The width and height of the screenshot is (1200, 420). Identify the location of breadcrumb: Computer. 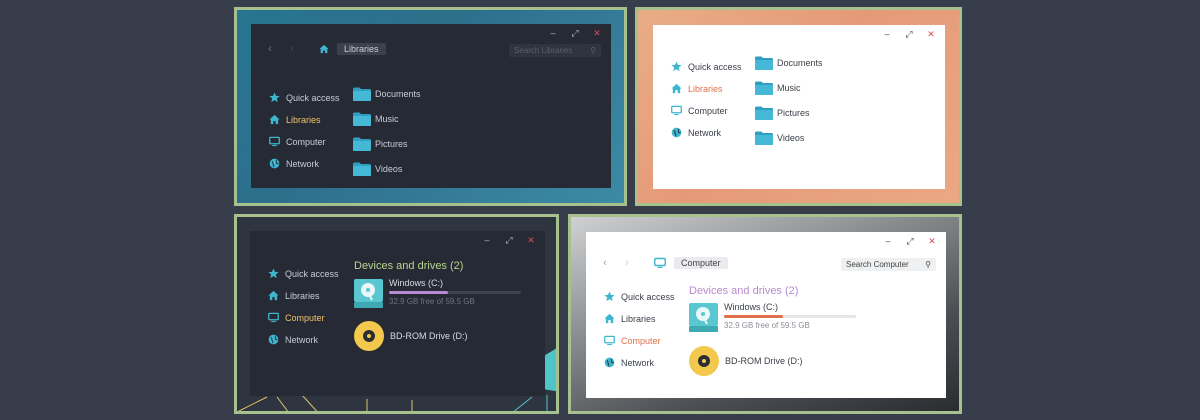
(701, 263).